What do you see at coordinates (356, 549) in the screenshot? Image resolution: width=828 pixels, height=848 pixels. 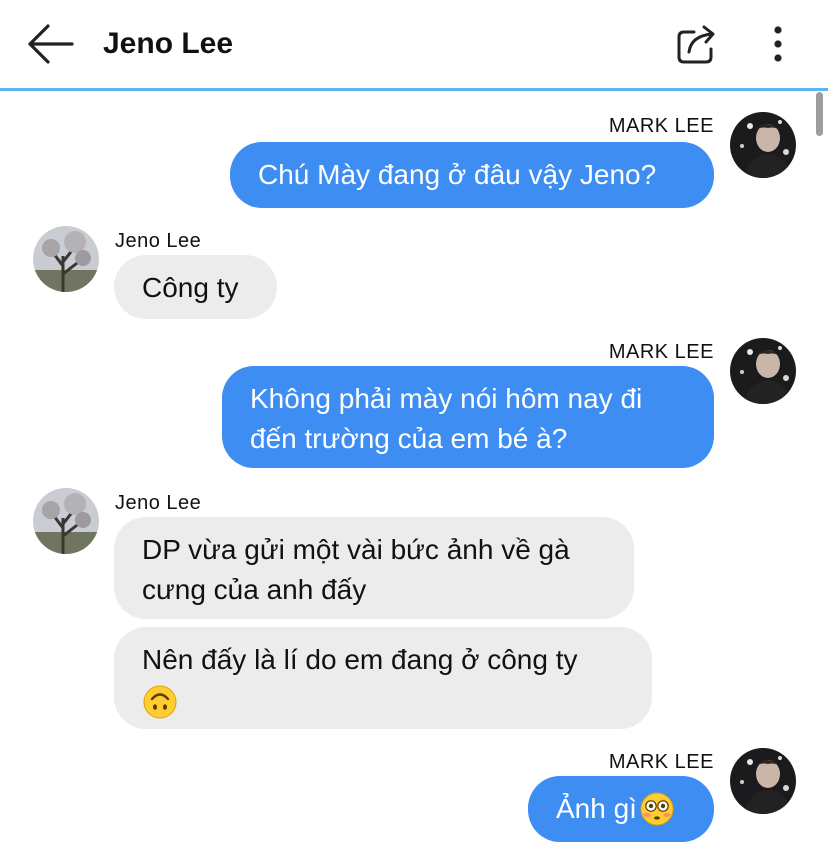 I see `message-text-line: DP vừa gửi một vài bức ảnh về gà` at bounding box center [356, 549].